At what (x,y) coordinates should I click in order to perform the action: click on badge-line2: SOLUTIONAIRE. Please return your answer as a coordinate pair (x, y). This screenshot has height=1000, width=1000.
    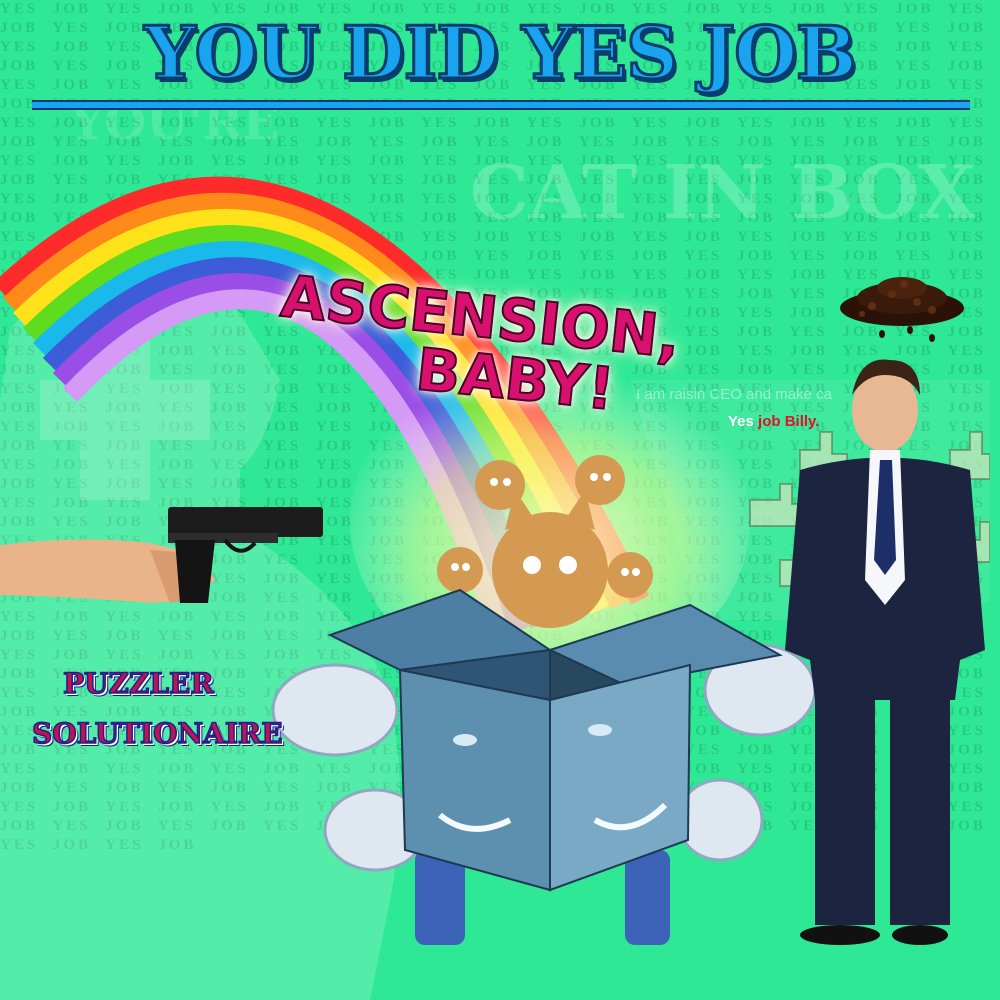
    Looking at the image, I should click on (157, 733).